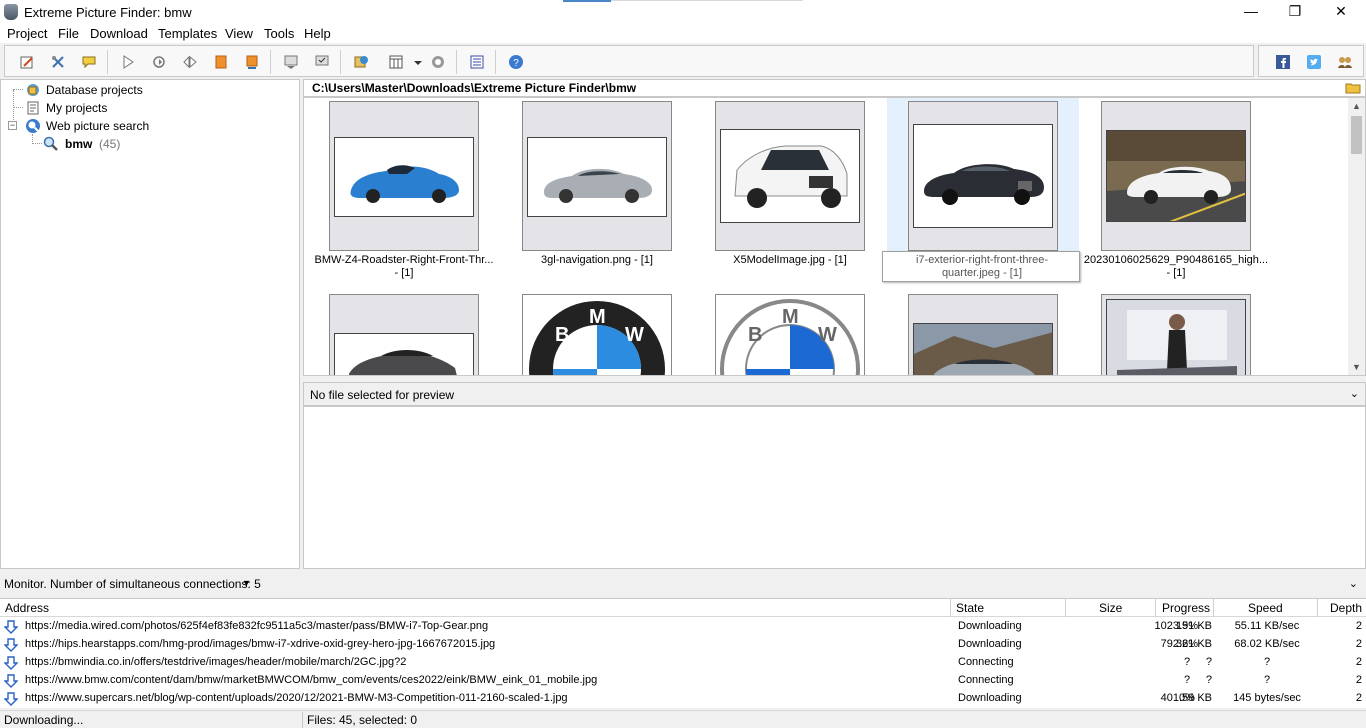 The height and width of the screenshot is (728, 1366). I want to click on close-button: ✕, so click(1341, 12).